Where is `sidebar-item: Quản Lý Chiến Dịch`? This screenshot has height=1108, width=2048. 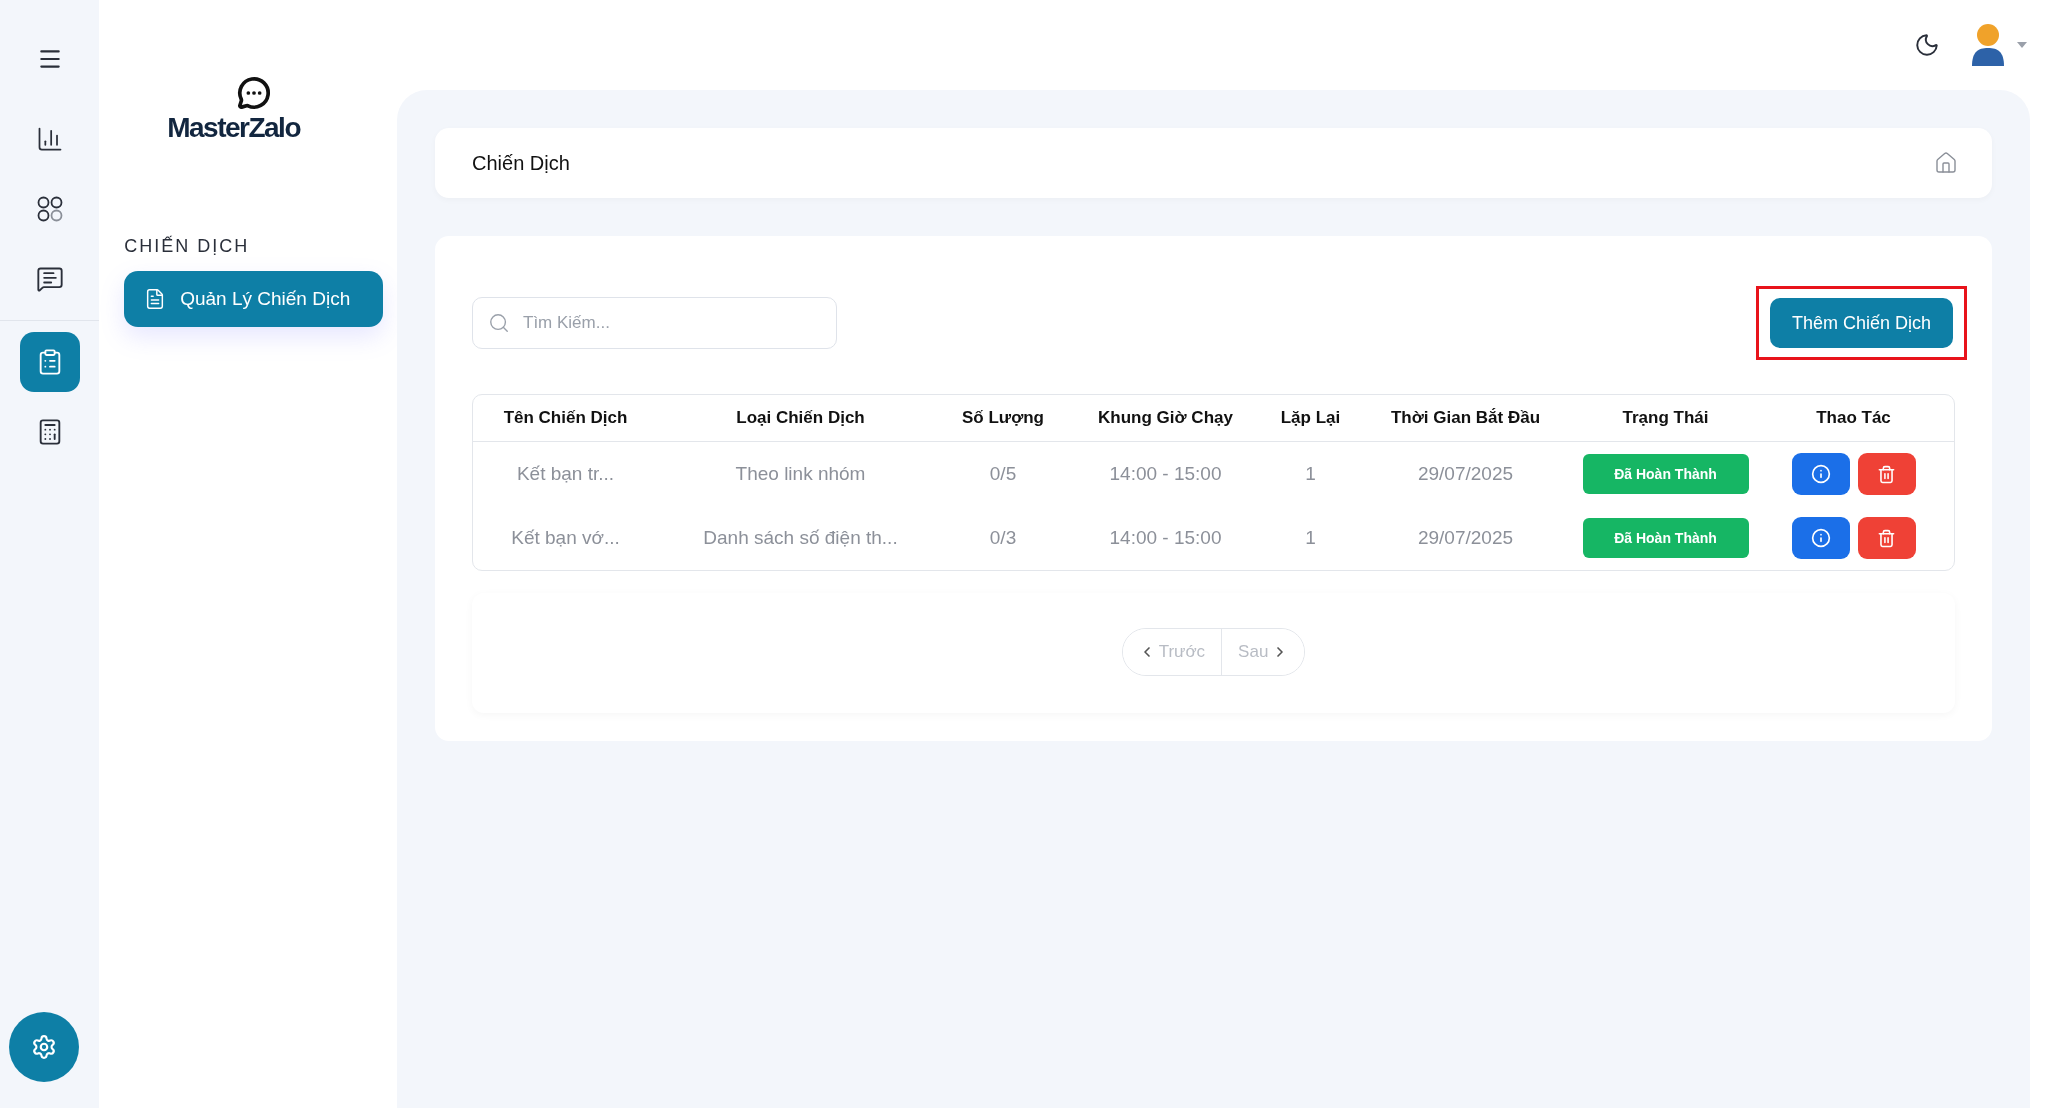 sidebar-item: Quản Lý Chiến Dịch is located at coordinates (253, 299).